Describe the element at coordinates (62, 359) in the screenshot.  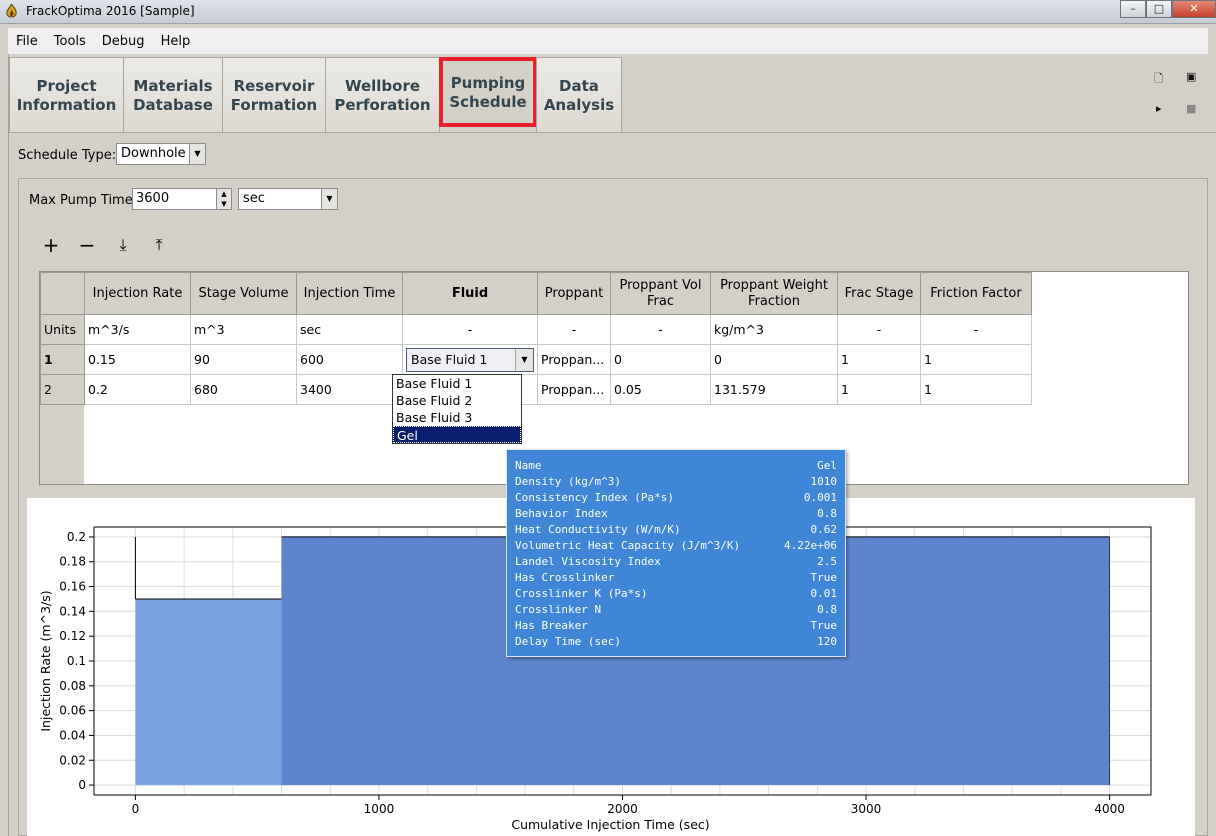
I see `row-header: 1` at that location.